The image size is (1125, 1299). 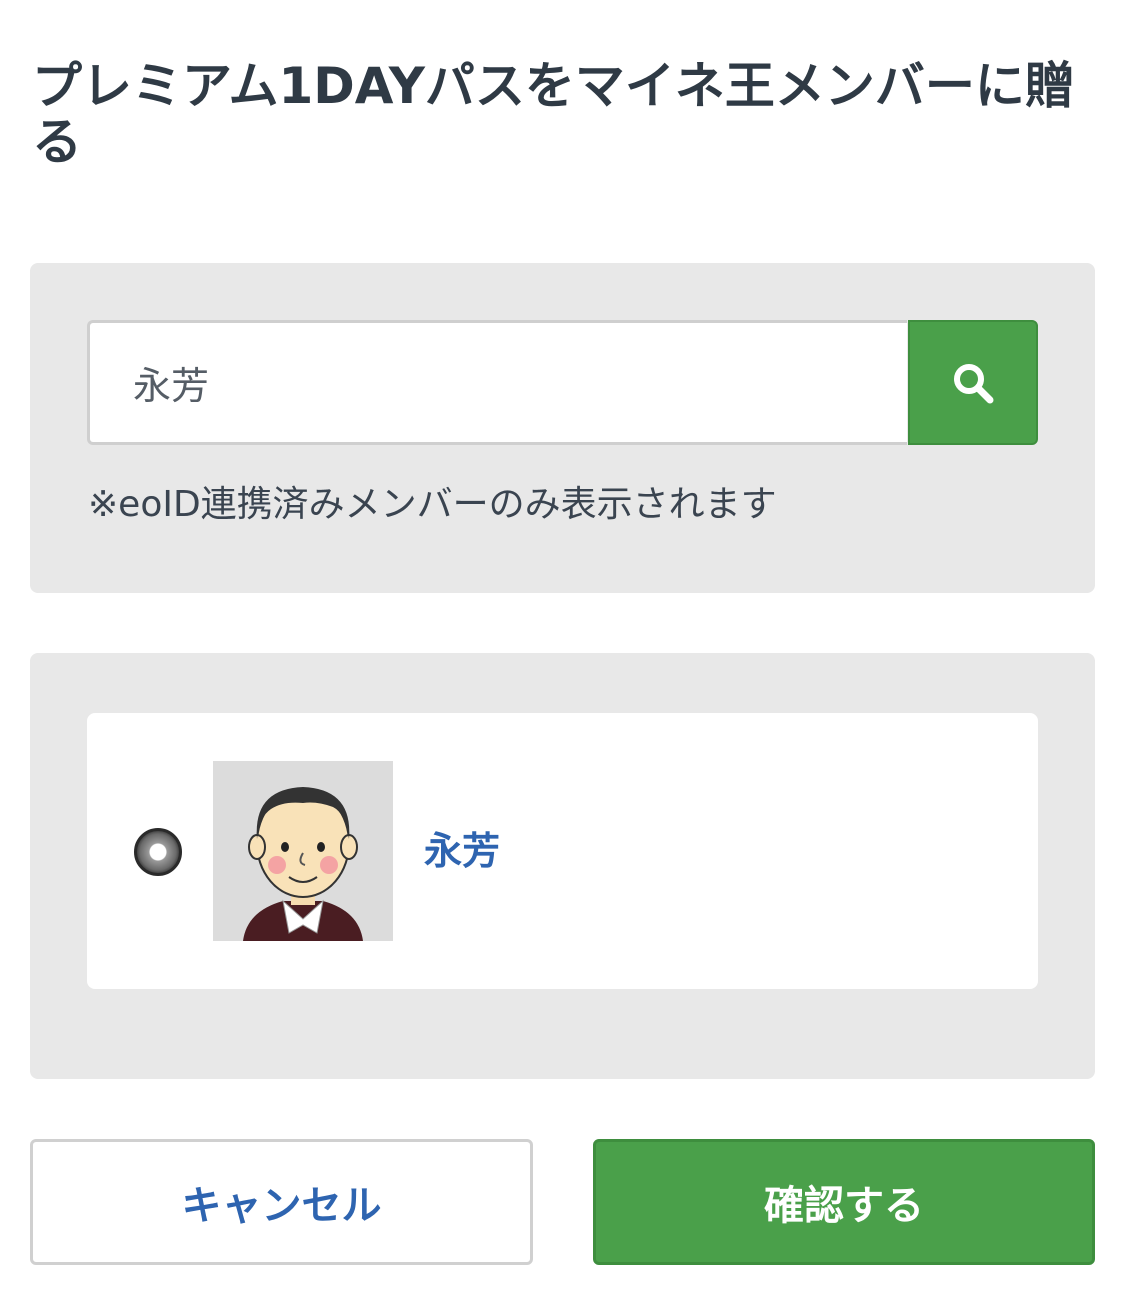 What do you see at coordinates (844, 1202) in the screenshot?
I see `confirm-button: 確認する` at bounding box center [844, 1202].